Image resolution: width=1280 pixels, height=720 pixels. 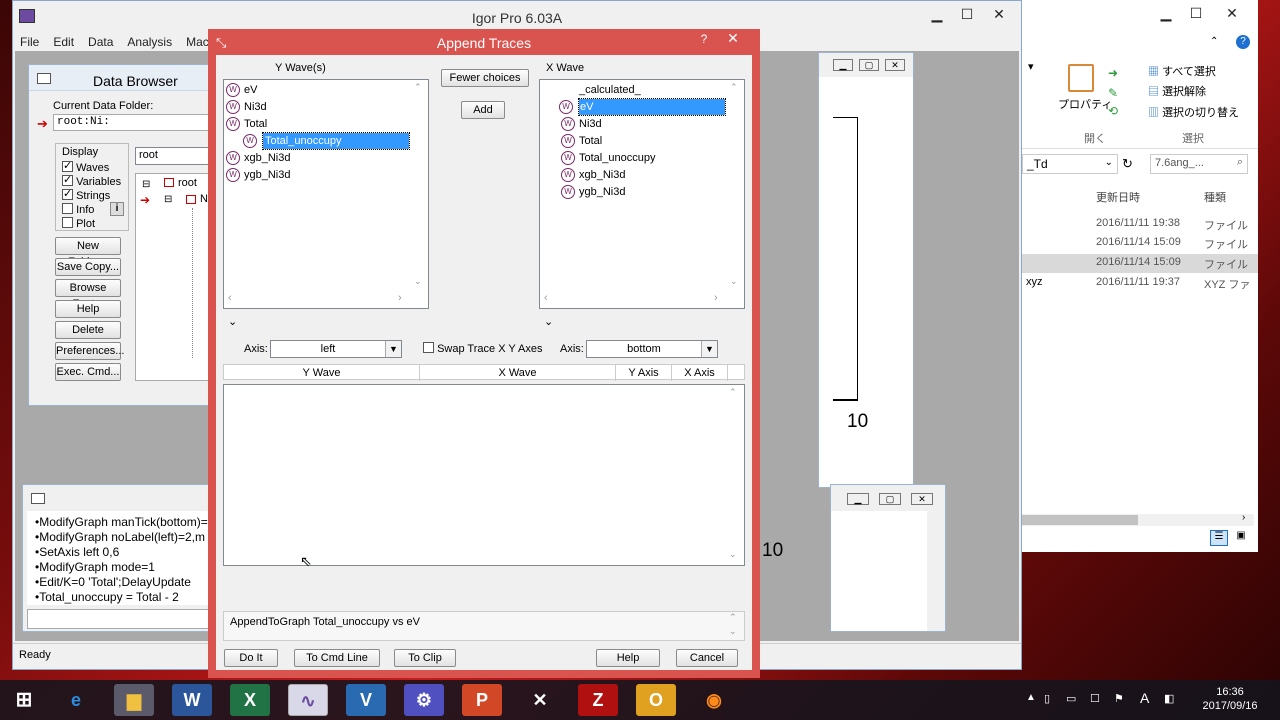 What do you see at coordinates (1085, 104) in the screenshot?
I see `properties-label: プロパティ` at bounding box center [1085, 104].